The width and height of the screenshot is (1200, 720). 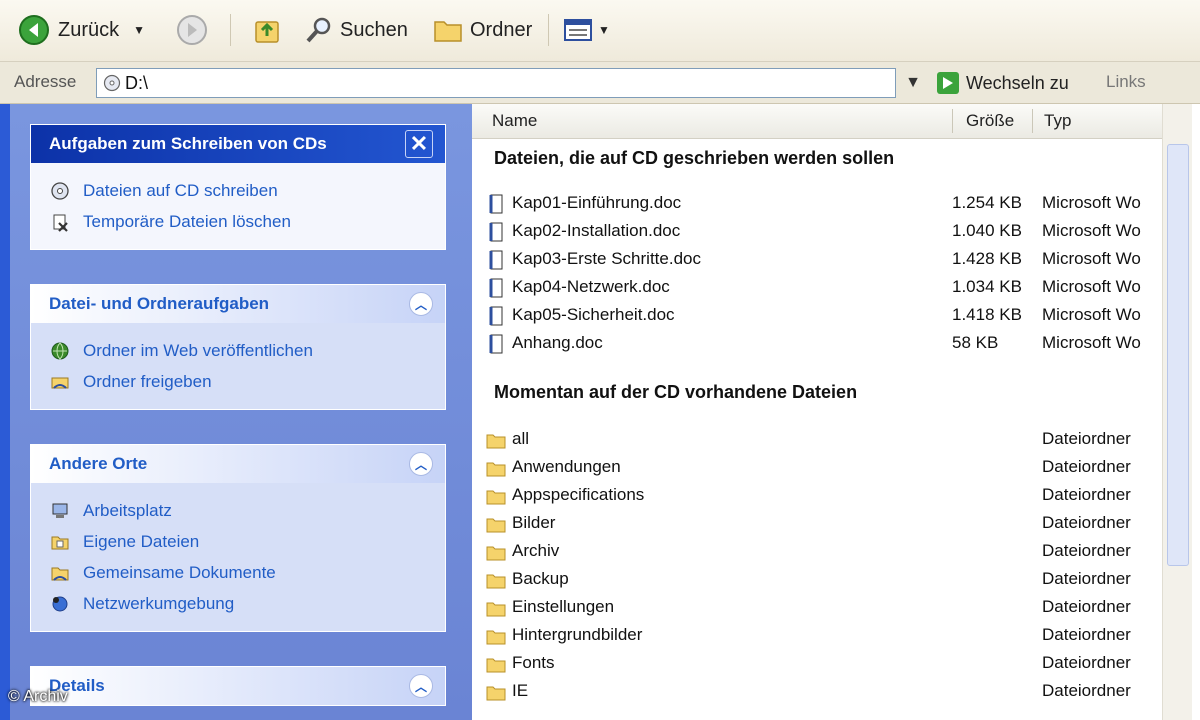 I want to click on links-label: Links, so click(x=1126, y=82).